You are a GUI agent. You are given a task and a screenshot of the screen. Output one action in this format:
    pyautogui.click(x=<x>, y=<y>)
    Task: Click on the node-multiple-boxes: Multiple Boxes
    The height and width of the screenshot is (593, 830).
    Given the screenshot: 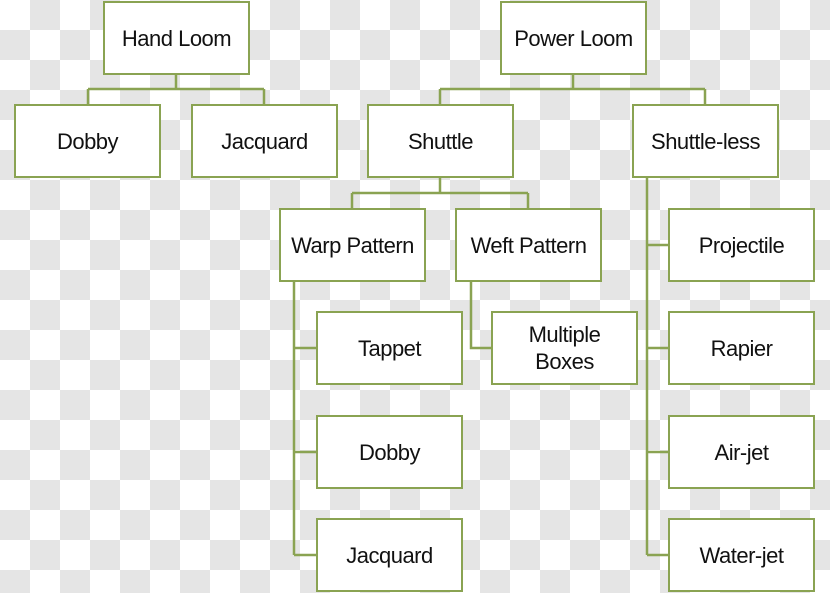 What is the action you would take?
    pyautogui.click(x=564, y=348)
    